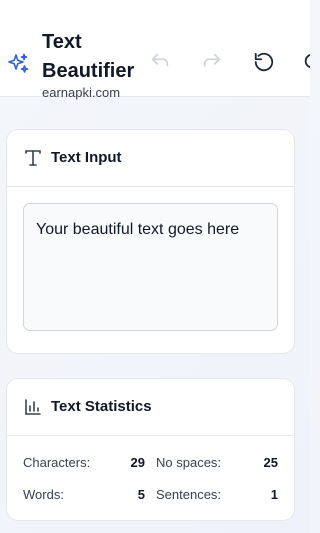 Image resolution: width=320 pixels, height=533 pixels. I want to click on redo-icon, so click(212, 64).